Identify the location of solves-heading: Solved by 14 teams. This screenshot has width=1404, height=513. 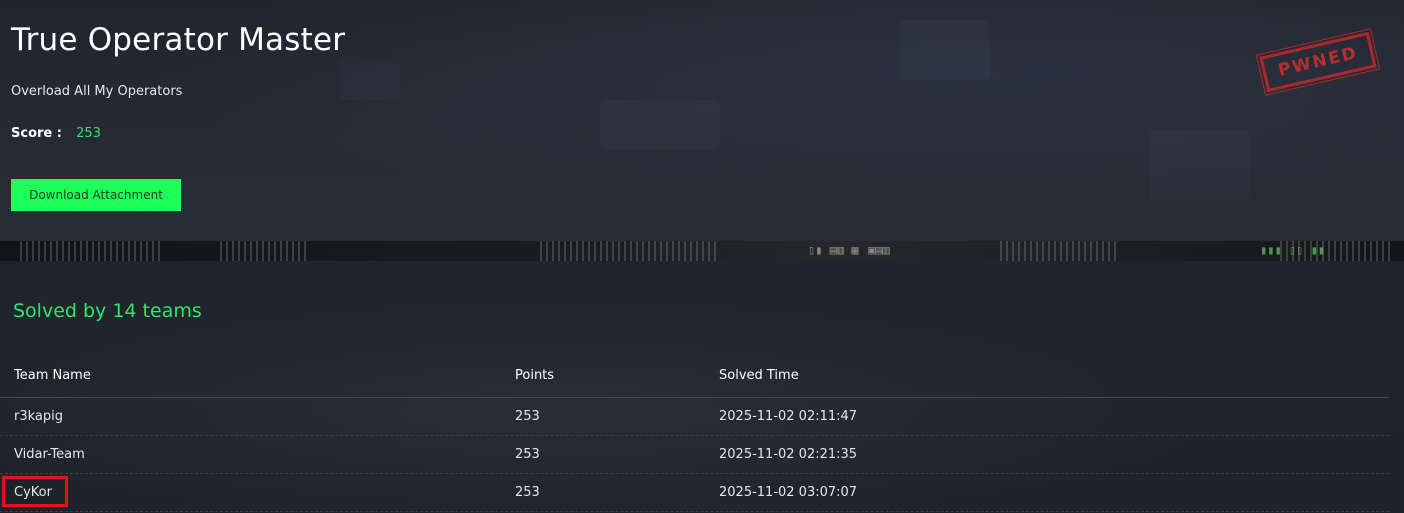
(107, 311).